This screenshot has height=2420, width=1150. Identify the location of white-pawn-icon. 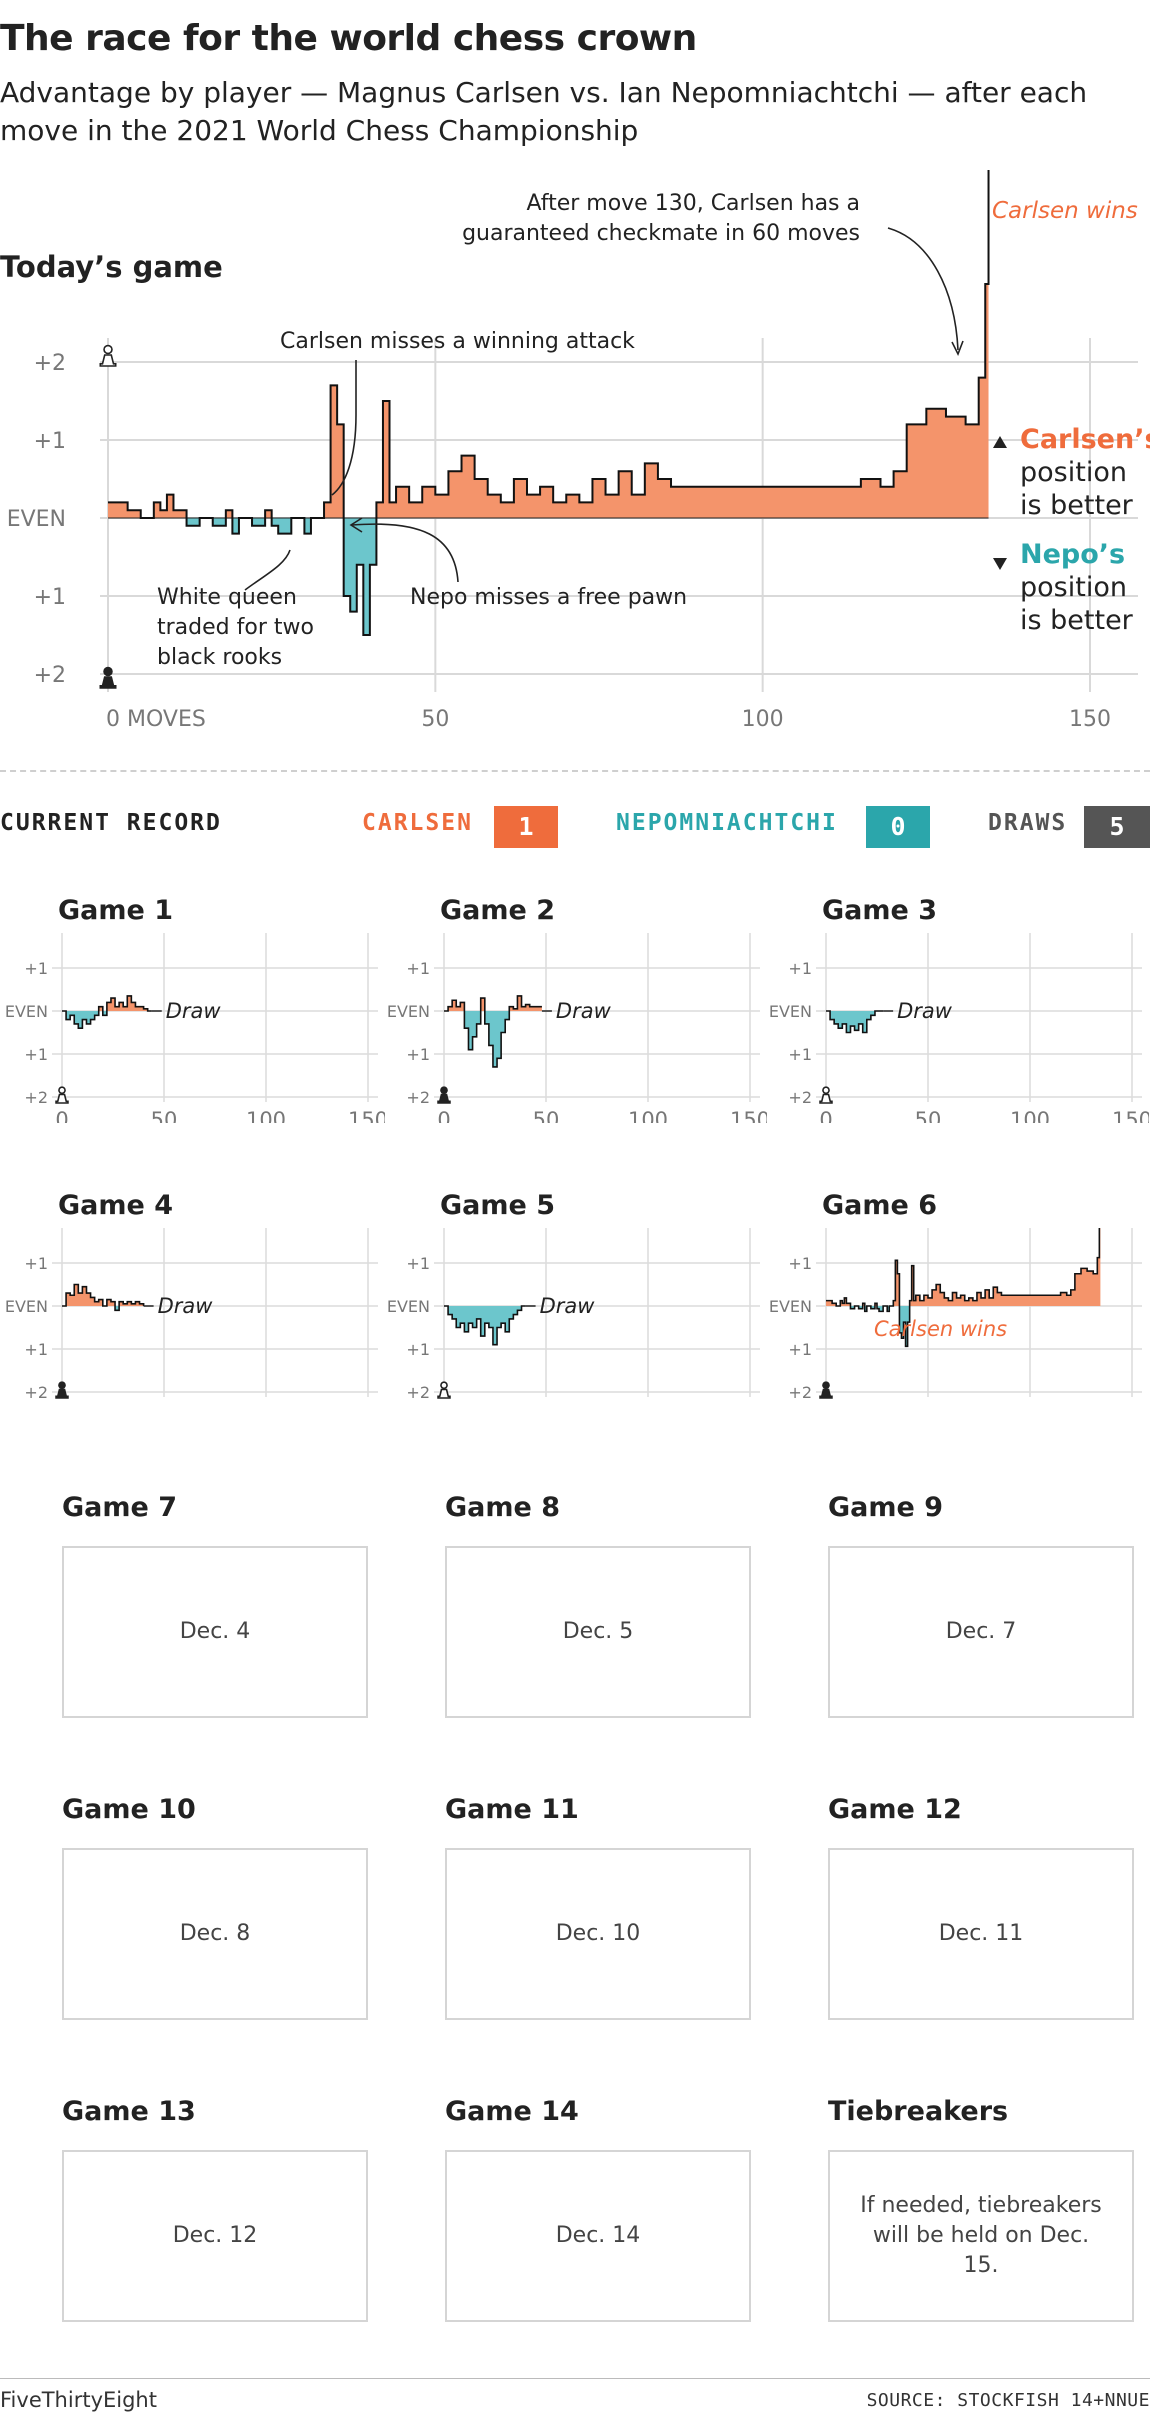
(444, 1390).